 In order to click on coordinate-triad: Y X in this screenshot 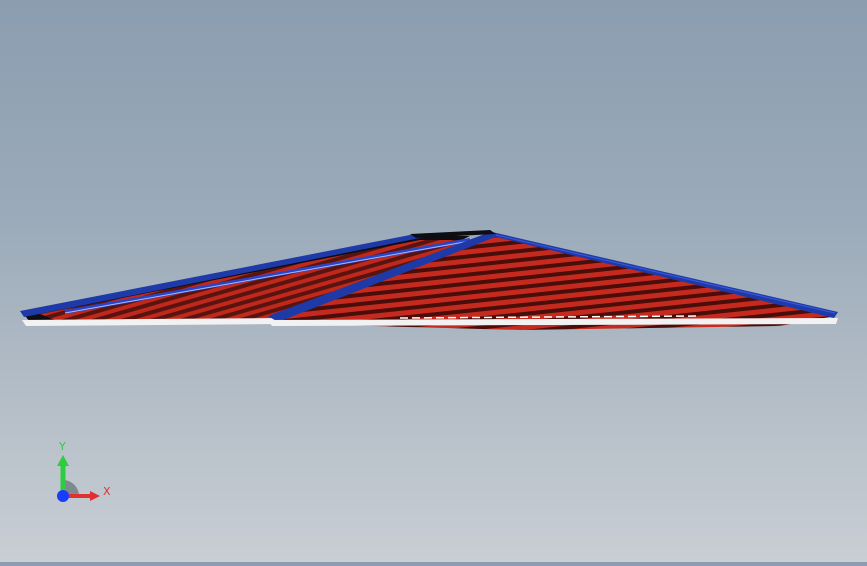, I will do `click(80, 473)`.